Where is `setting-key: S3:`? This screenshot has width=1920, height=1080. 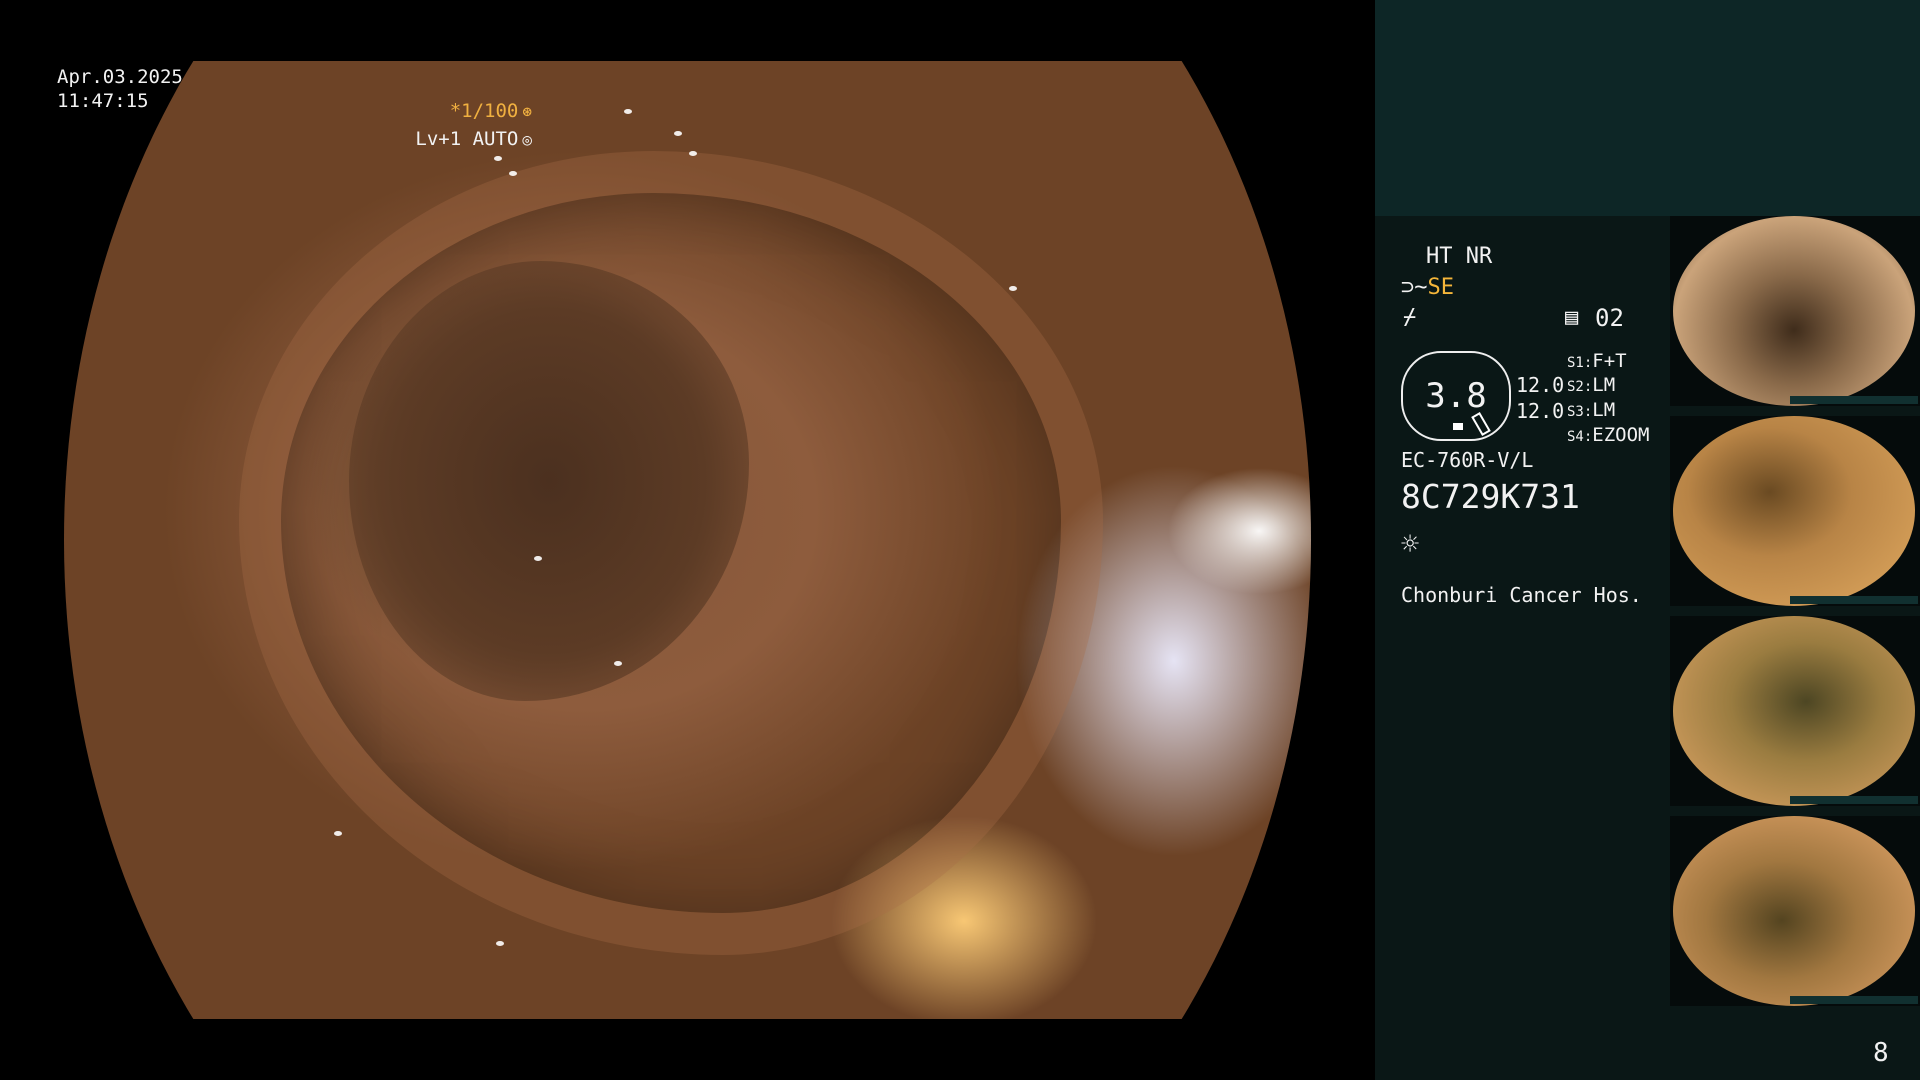 setting-key: S3: is located at coordinates (1580, 412).